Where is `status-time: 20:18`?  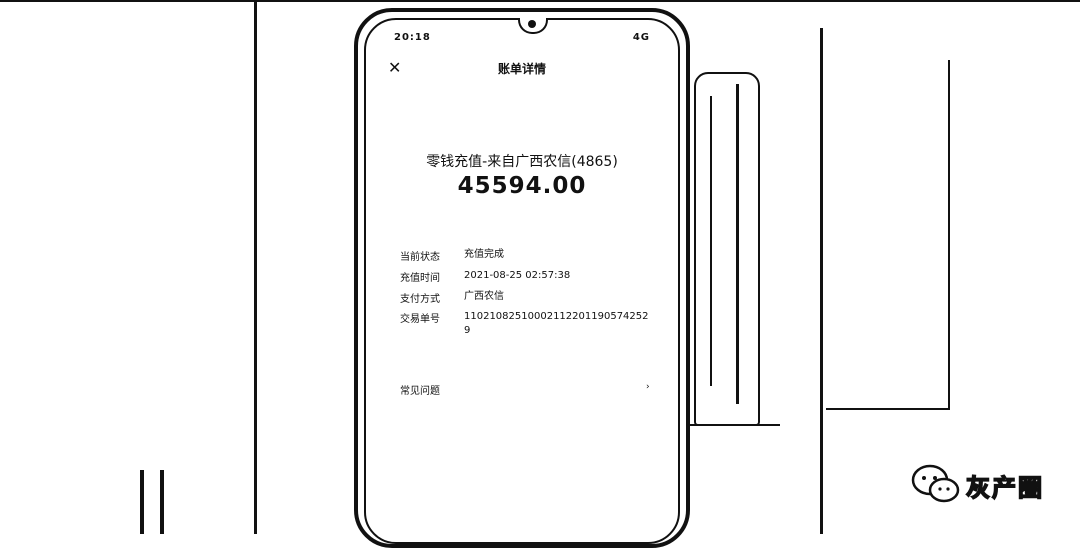
status-time: 20:18 is located at coordinates (412, 37).